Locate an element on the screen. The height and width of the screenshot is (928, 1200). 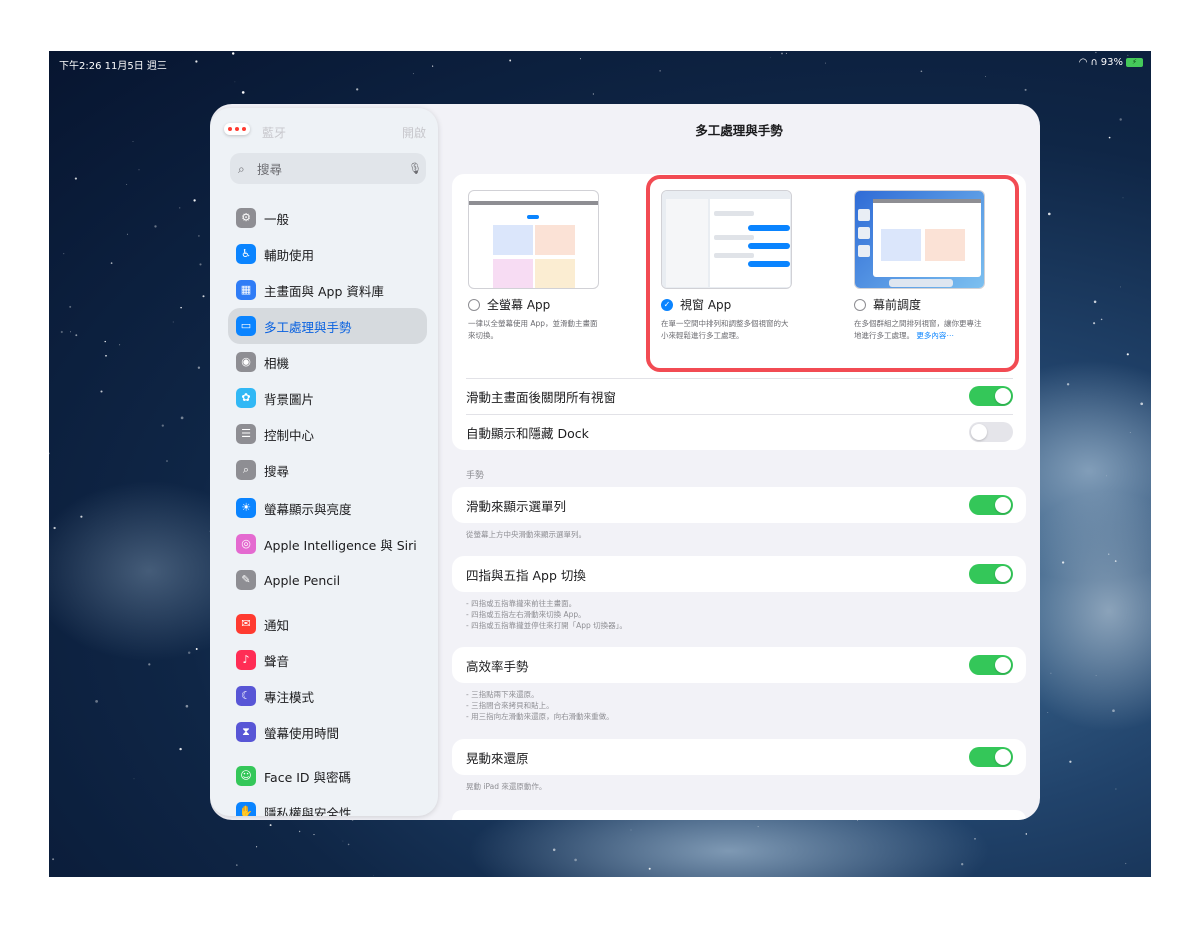
sidebar-item: ✿ 背景圖片 is located at coordinates (327, 398).